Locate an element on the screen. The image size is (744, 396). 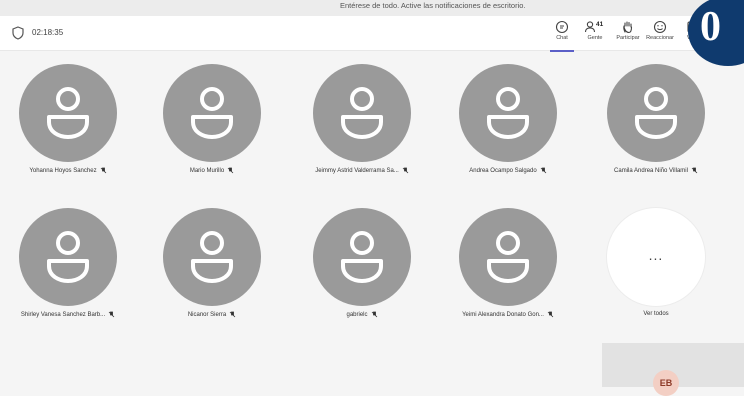
participant-name: Nicanor Sierra is located at coordinates (212, 314).